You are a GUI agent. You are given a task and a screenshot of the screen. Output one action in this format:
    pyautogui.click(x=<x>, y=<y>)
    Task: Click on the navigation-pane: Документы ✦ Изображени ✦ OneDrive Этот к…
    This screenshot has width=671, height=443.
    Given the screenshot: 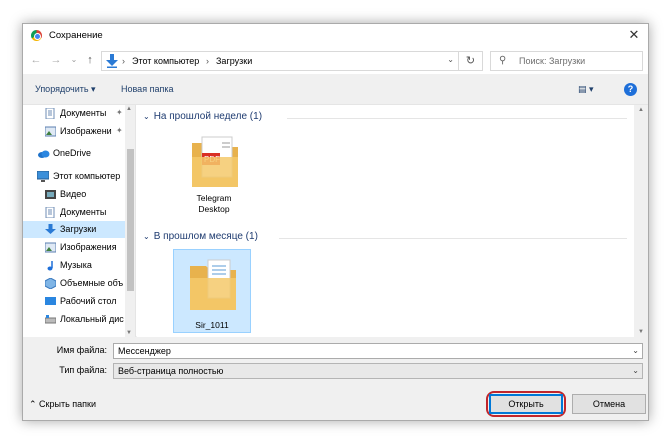 What is the action you would take?
    pyautogui.click(x=79, y=221)
    